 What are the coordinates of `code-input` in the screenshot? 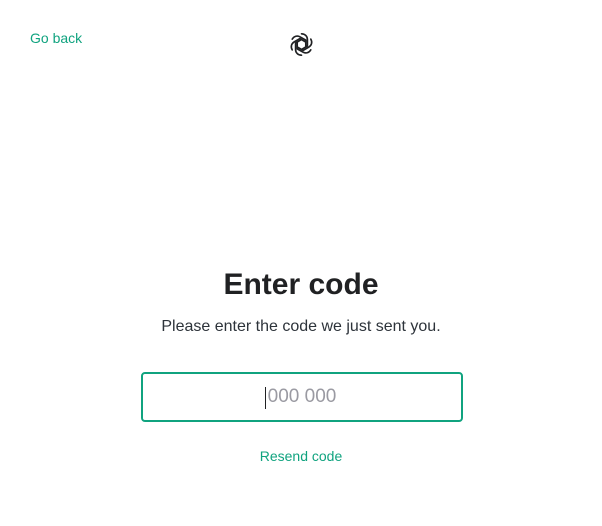 It's located at (302, 397).